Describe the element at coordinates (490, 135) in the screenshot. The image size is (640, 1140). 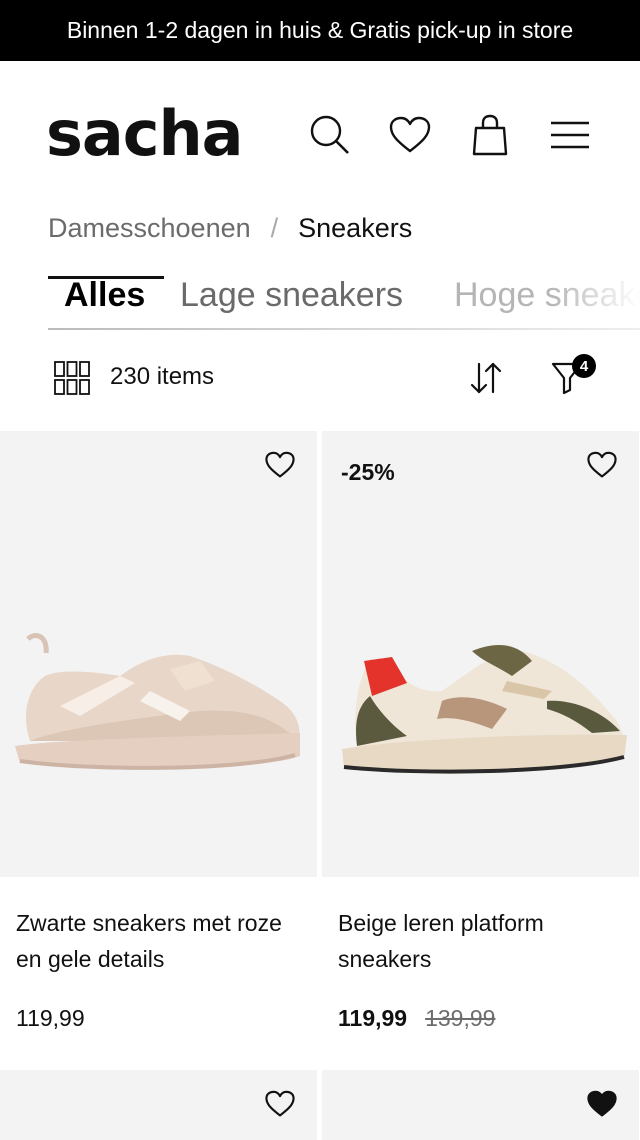
I see `bag-icon` at that location.